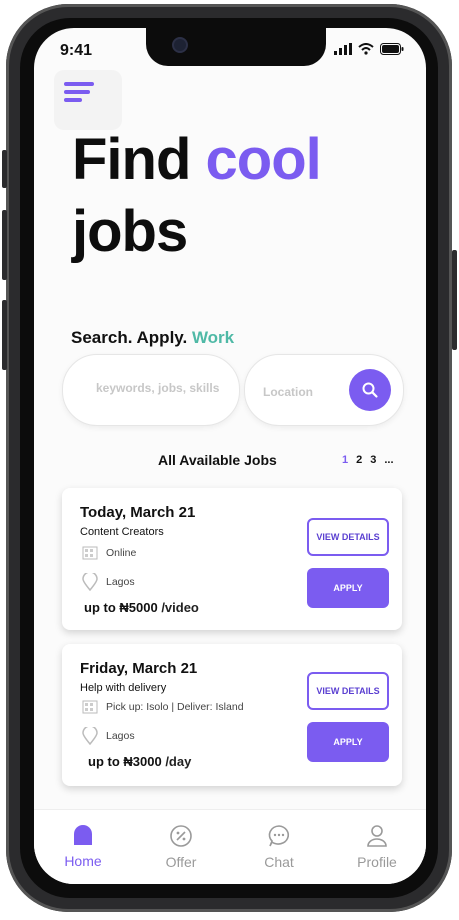 Image resolution: width=459 pixels, height=920 pixels. What do you see at coordinates (181, 836) in the screenshot?
I see `offer-icon` at bounding box center [181, 836].